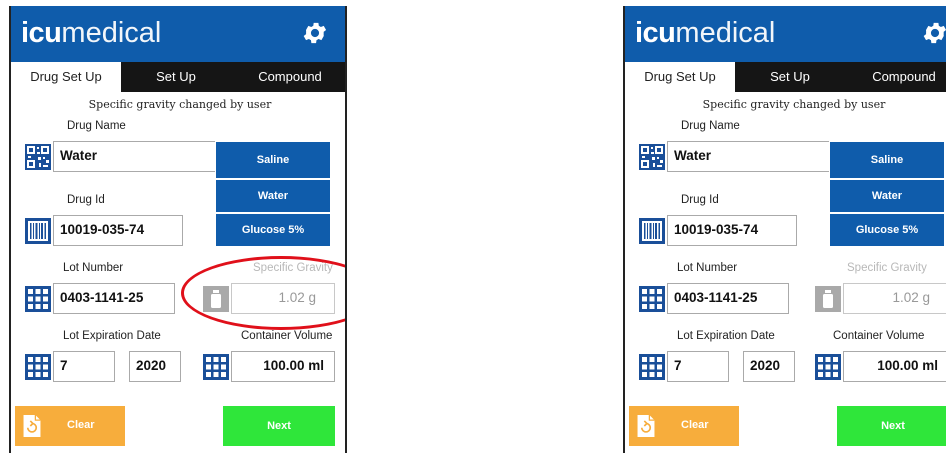 This screenshot has height=453, width=946. What do you see at coordinates (894, 298) in the screenshot?
I see `specific-gravity-field: 1.02 g` at bounding box center [894, 298].